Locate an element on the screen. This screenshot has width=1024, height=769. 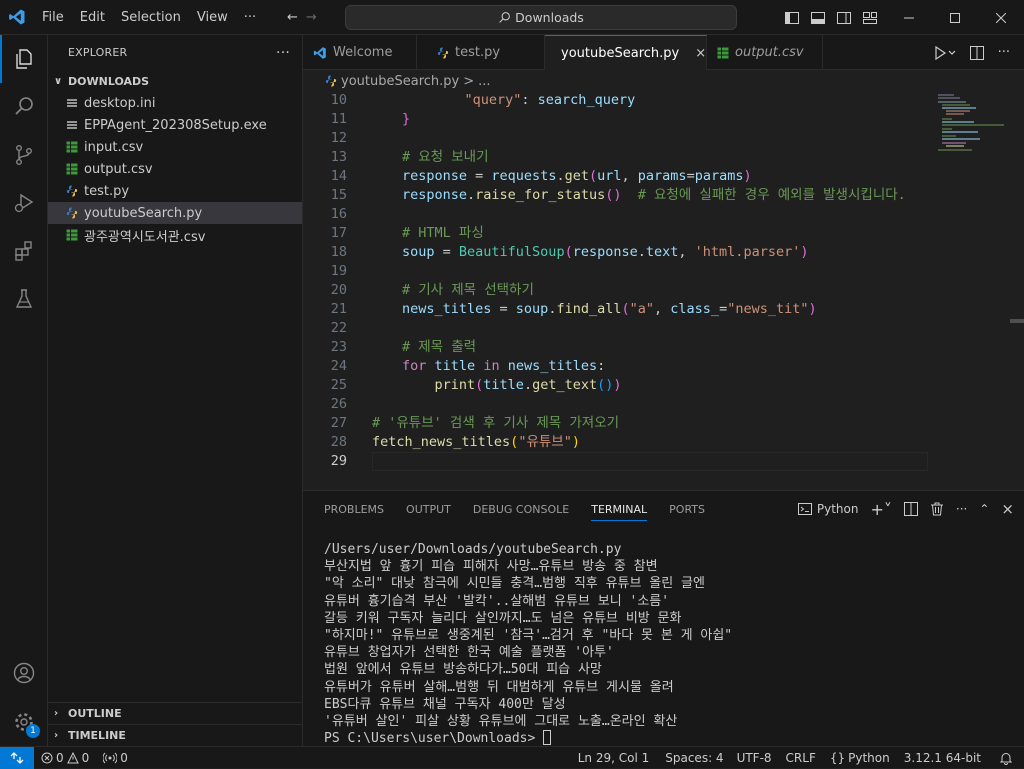
chevron-down-icon: ∨ is located at coordinates (58, 81).